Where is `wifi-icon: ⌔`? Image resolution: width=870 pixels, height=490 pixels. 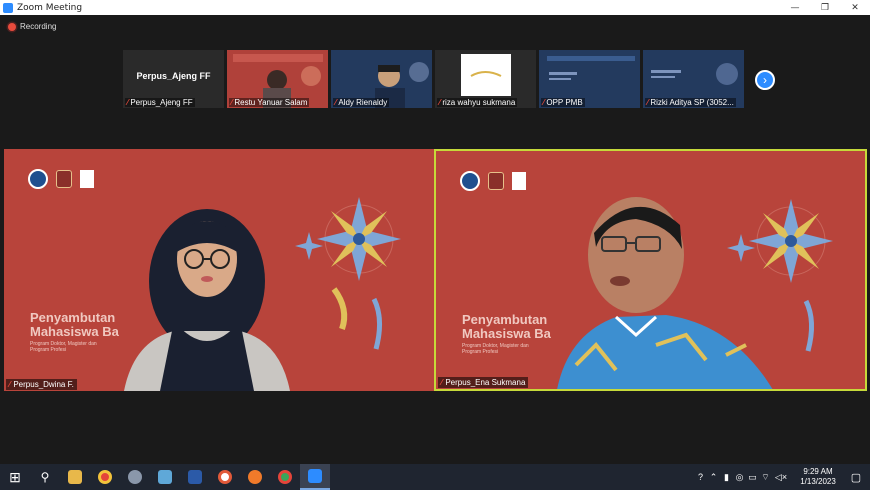
wifi-icon: ⌔ is located at coordinates (765, 477).